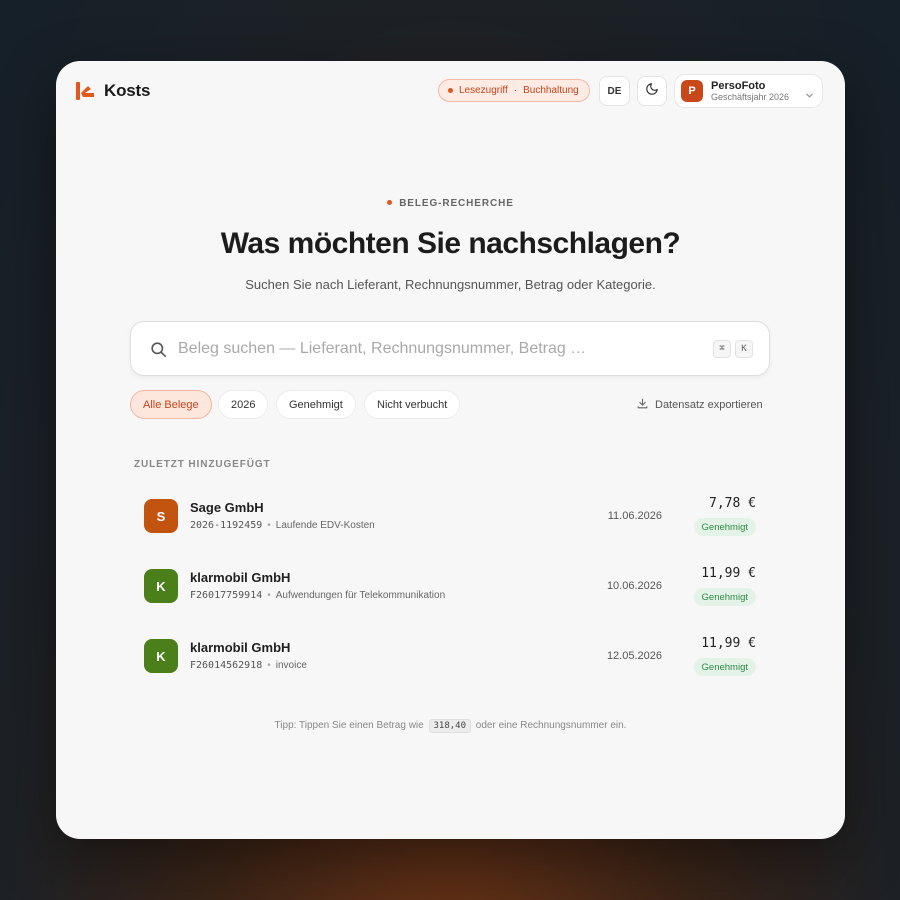  I want to click on download-icon, so click(642, 405).